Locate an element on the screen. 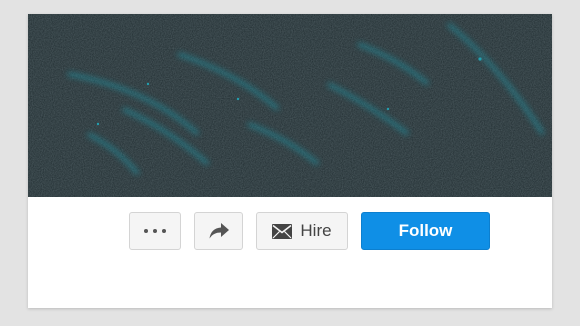  follow-label: Follow is located at coordinates (425, 230).